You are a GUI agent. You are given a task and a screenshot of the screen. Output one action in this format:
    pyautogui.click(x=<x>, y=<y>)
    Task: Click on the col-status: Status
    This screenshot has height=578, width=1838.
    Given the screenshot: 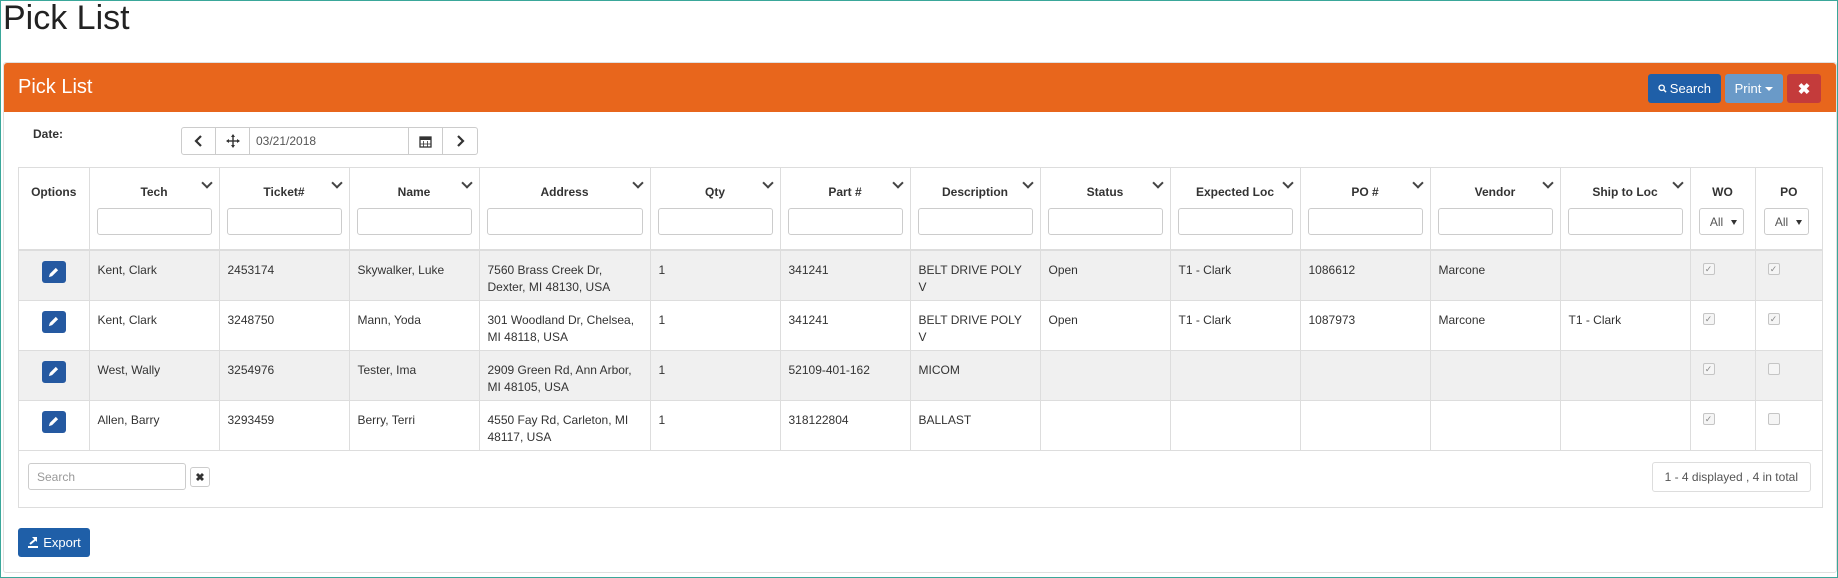 What is the action you would take?
    pyautogui.click(x=1105, y=209)
    